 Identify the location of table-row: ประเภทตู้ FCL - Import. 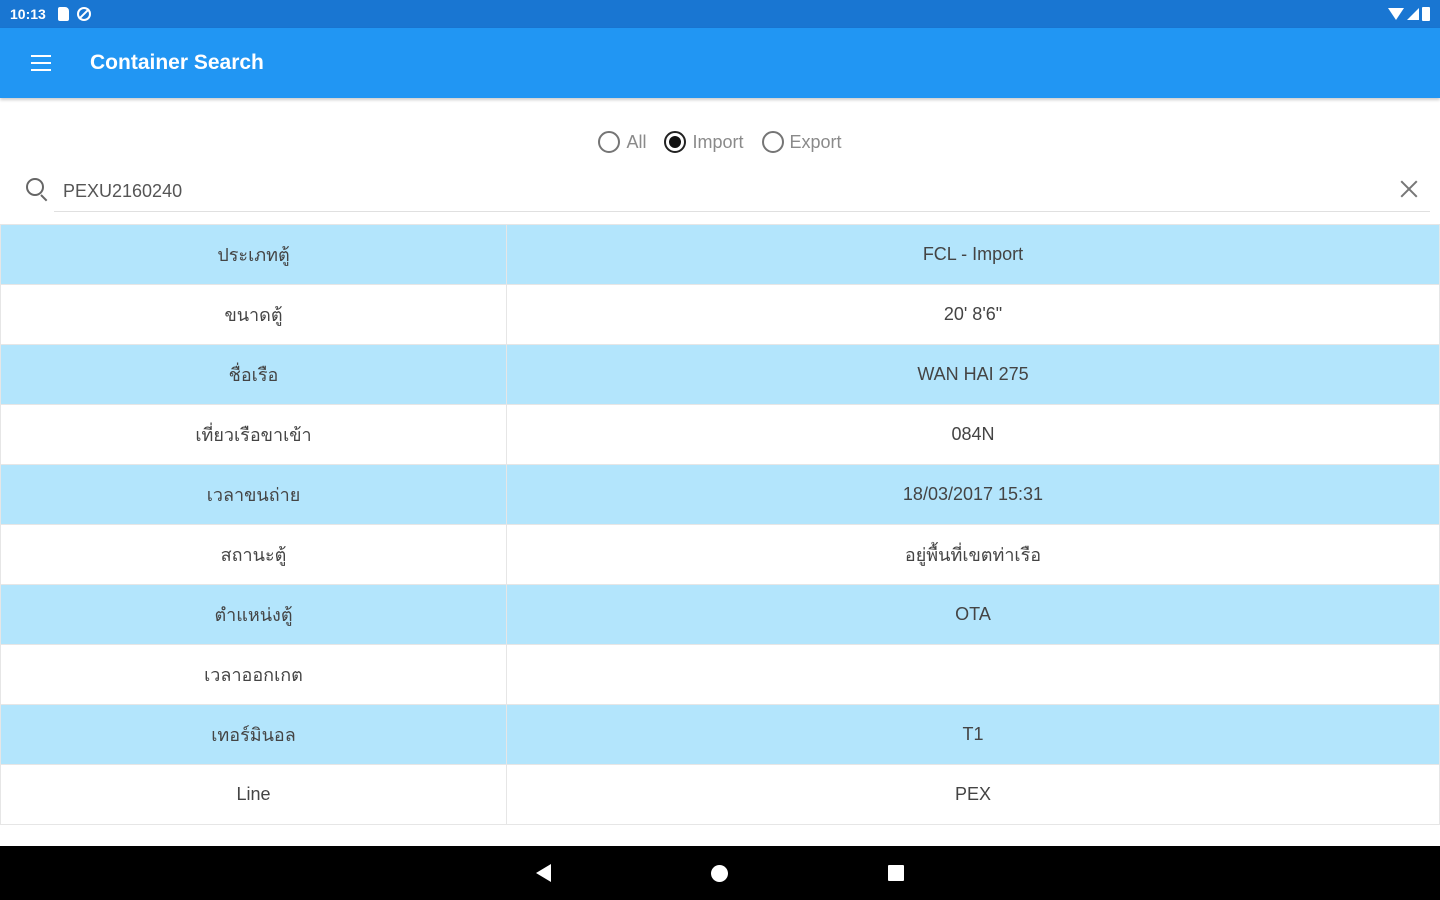
(720, 254).